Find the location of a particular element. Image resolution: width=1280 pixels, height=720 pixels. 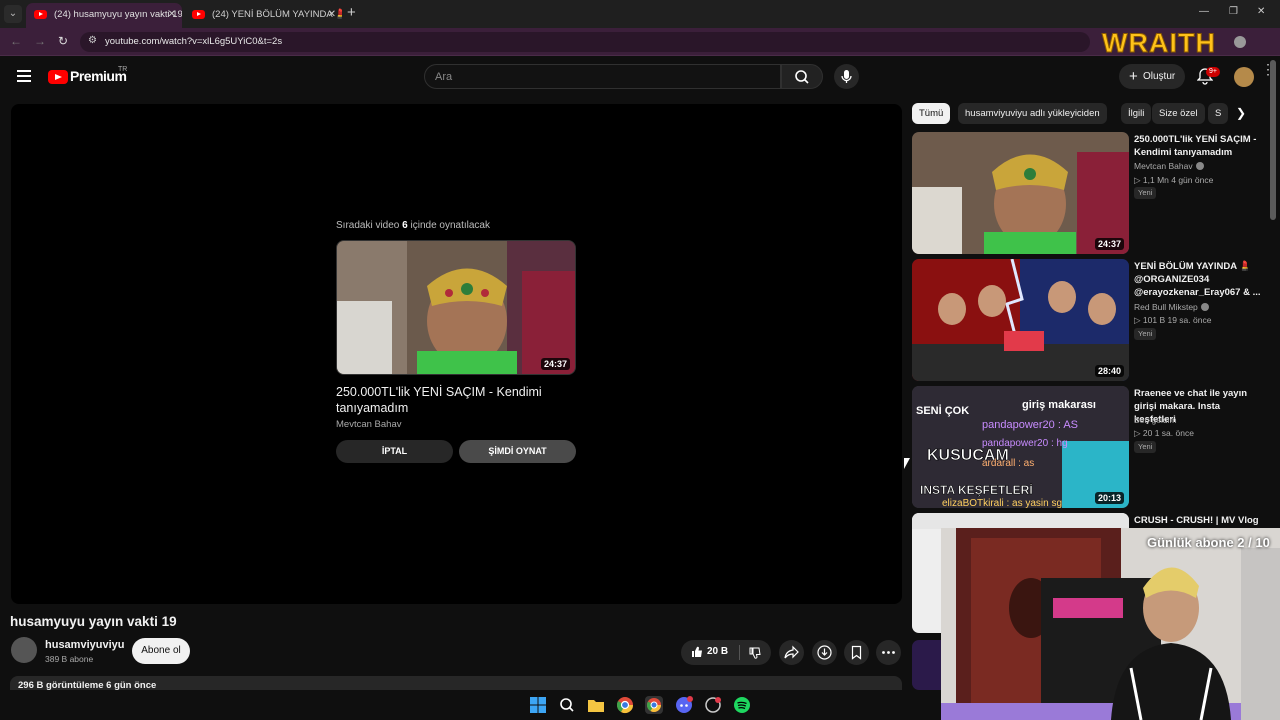

discord-icon is located at coordinates (684, 705).